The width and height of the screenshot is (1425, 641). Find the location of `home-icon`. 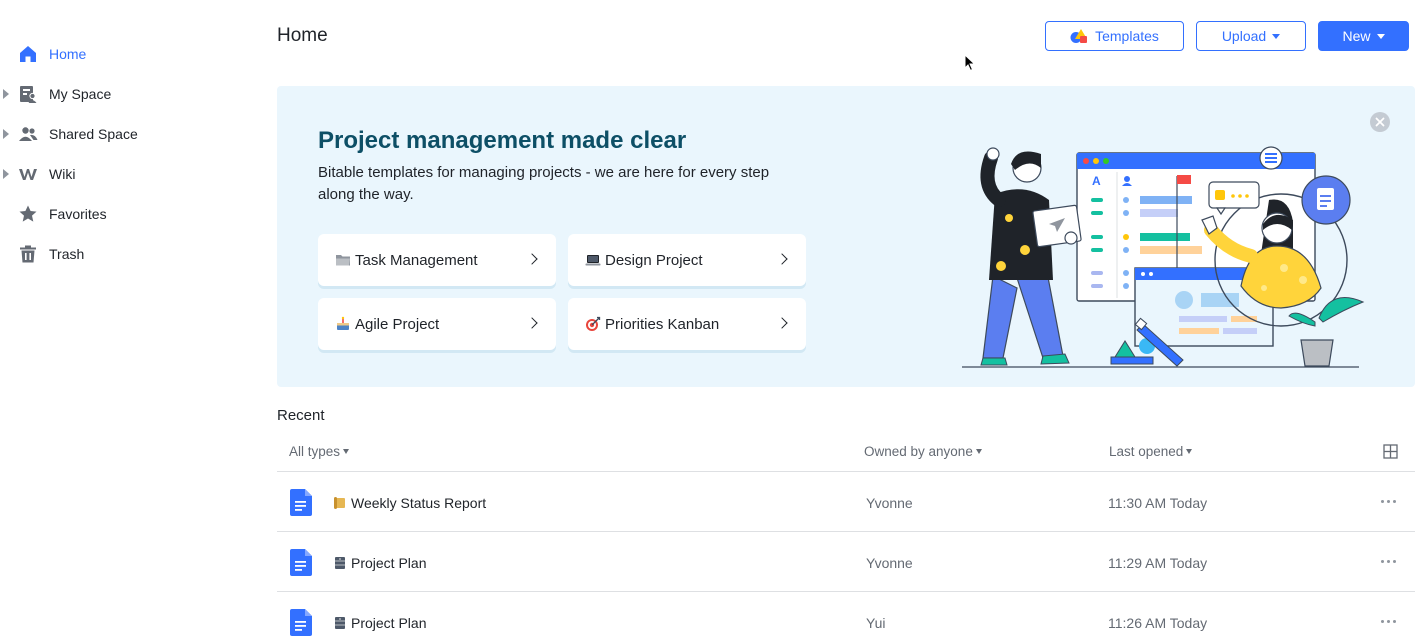

home-icon is located at coordinates (28, 54).